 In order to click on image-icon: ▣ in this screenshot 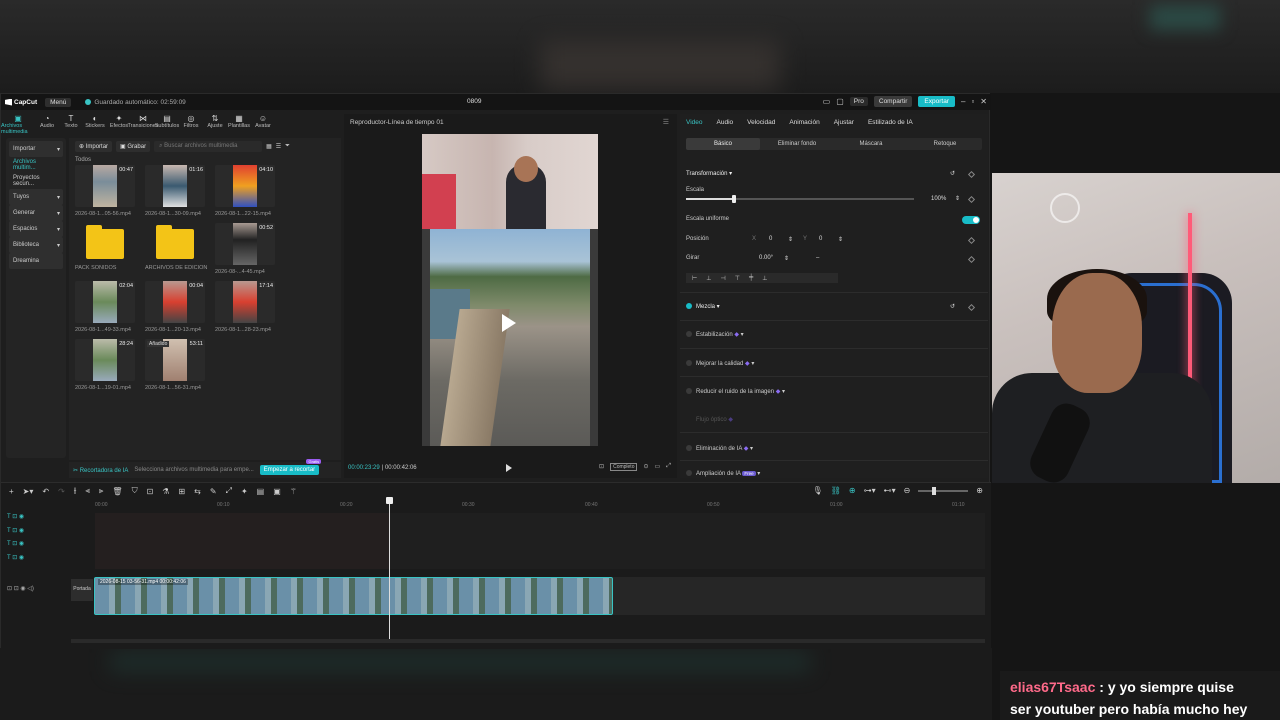, I will do `click(277, 491)`.